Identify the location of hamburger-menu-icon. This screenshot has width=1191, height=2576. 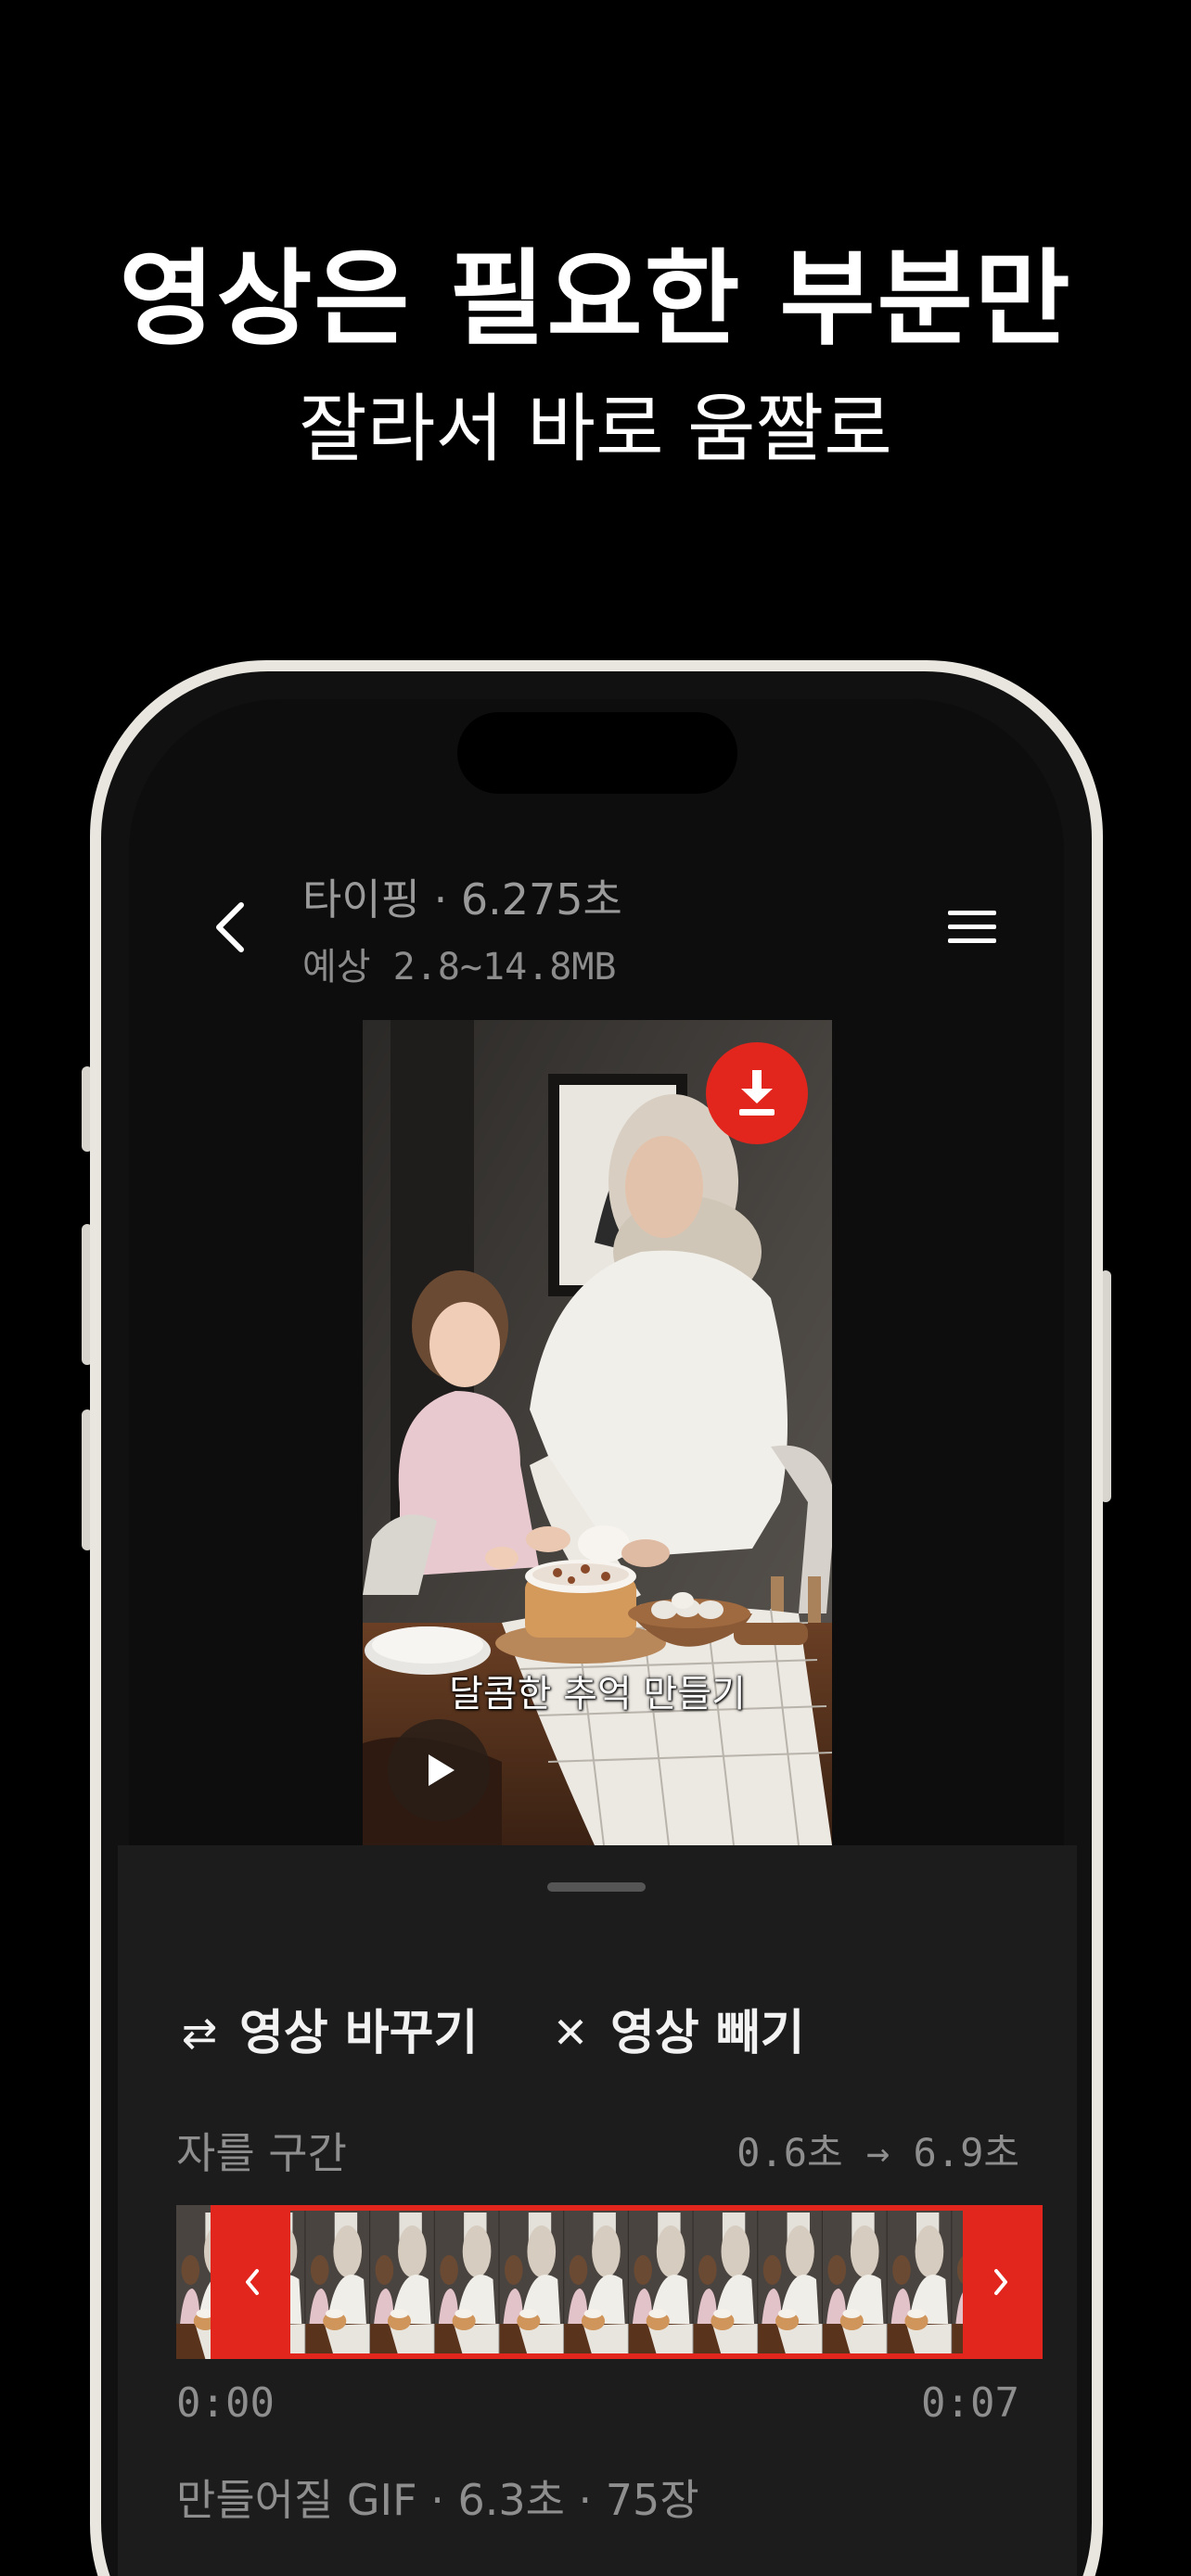
(972, 927).